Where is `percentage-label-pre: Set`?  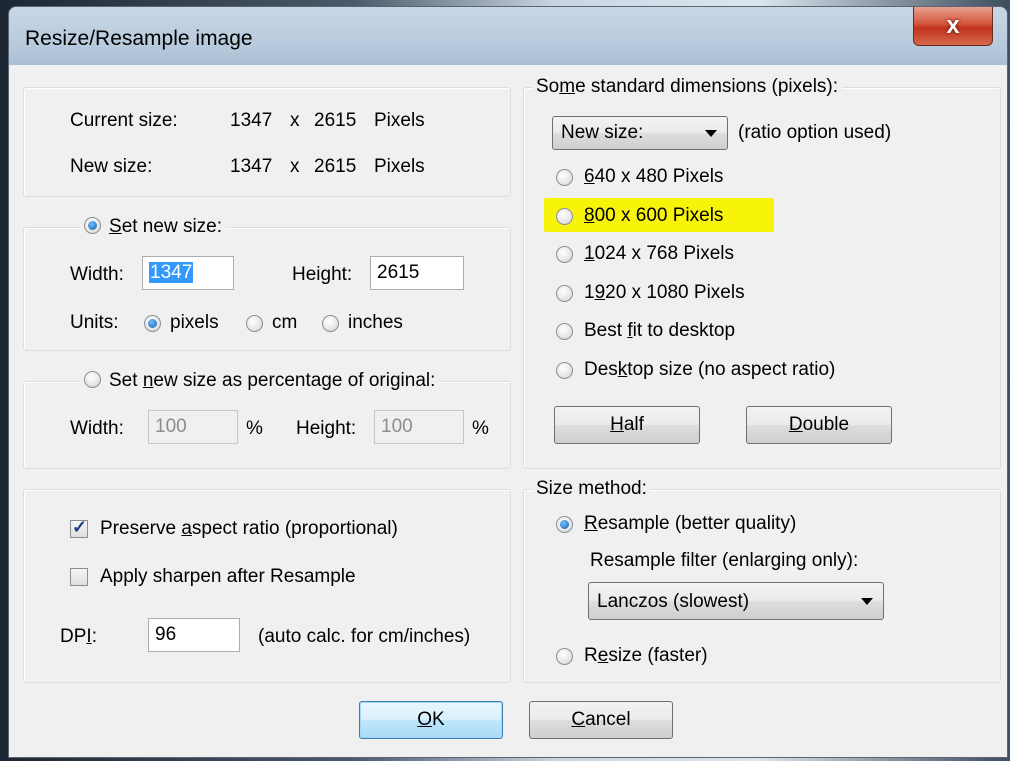 percentage-label-pre: Set is located at coordinates (126, 380).